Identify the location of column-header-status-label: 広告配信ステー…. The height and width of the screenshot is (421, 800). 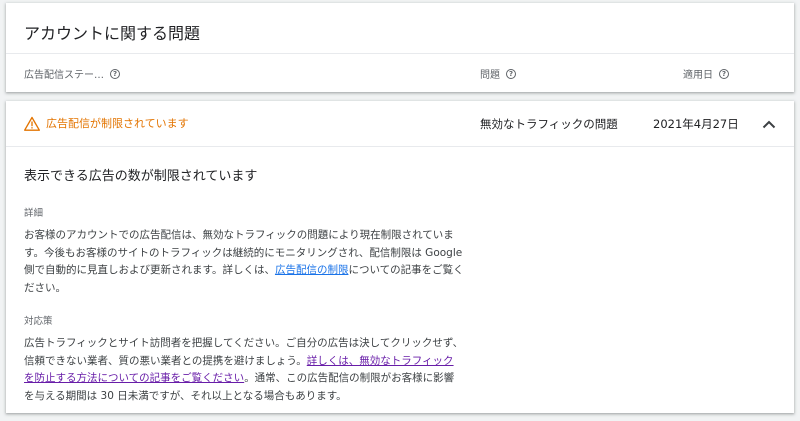
(64, 75).